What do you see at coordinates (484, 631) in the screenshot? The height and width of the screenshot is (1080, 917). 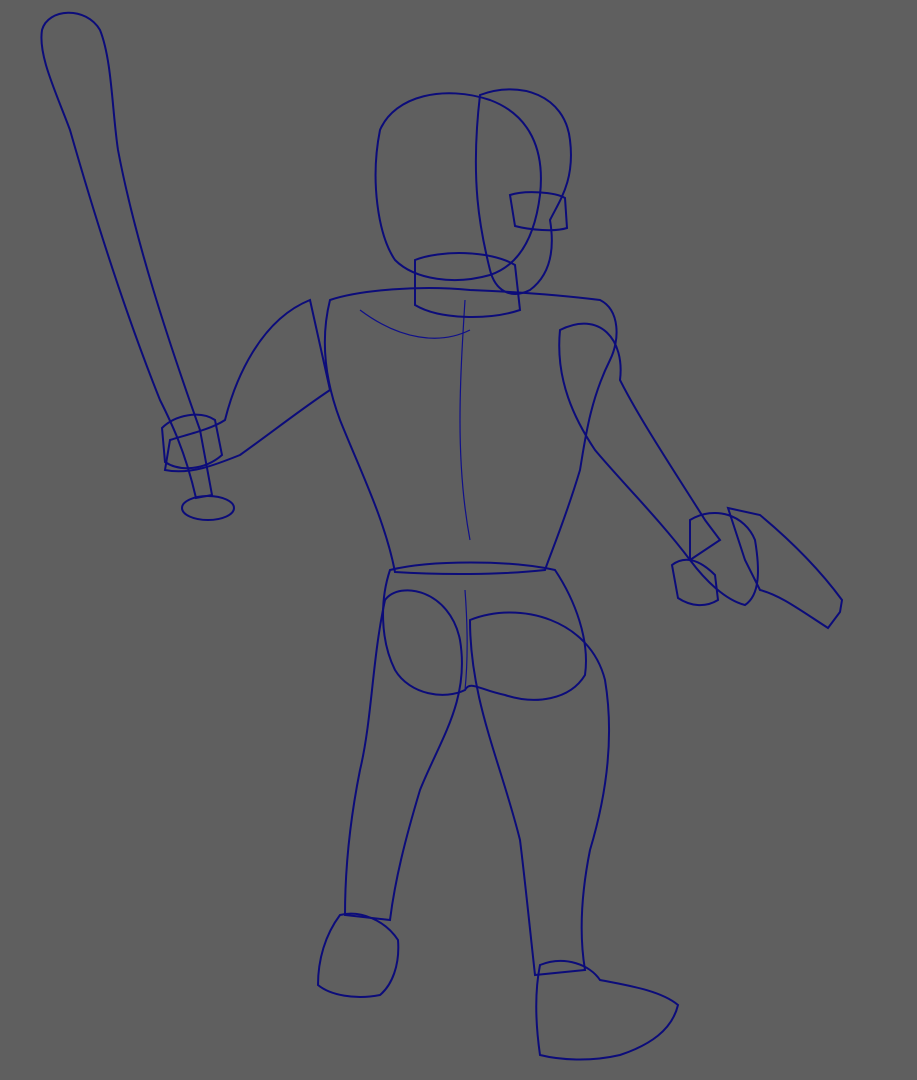 I see `pelvis` at bounding box center [484, 631].